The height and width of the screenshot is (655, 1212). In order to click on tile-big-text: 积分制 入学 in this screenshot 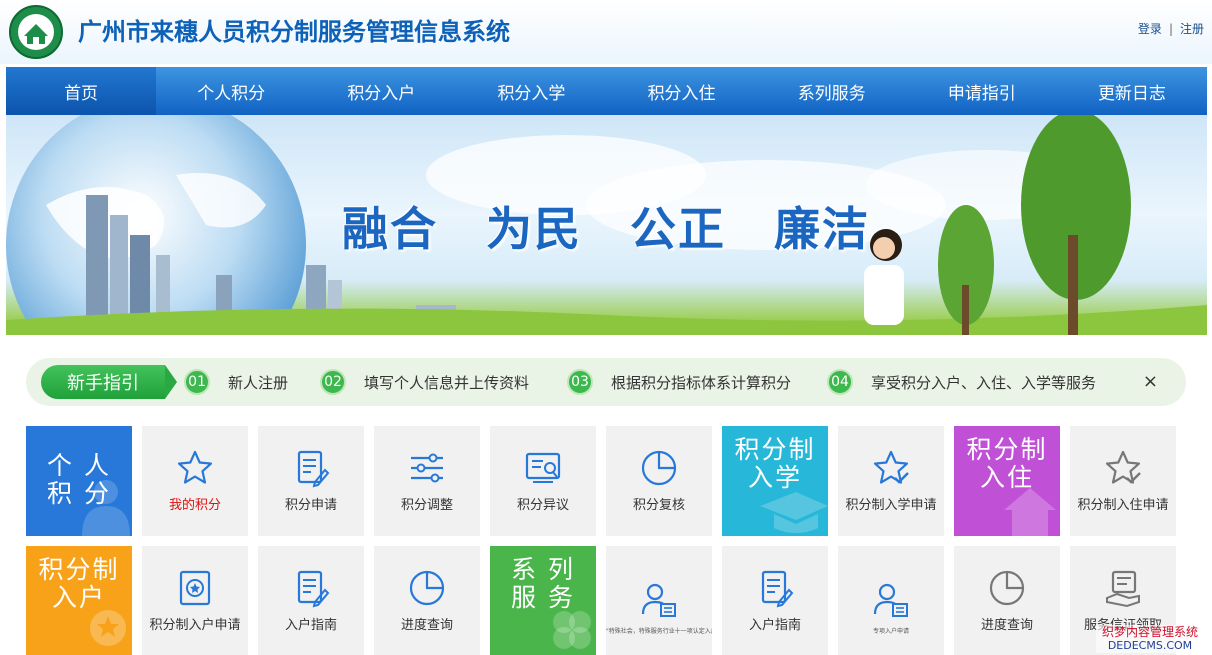, I will do `click(775, 463)`.